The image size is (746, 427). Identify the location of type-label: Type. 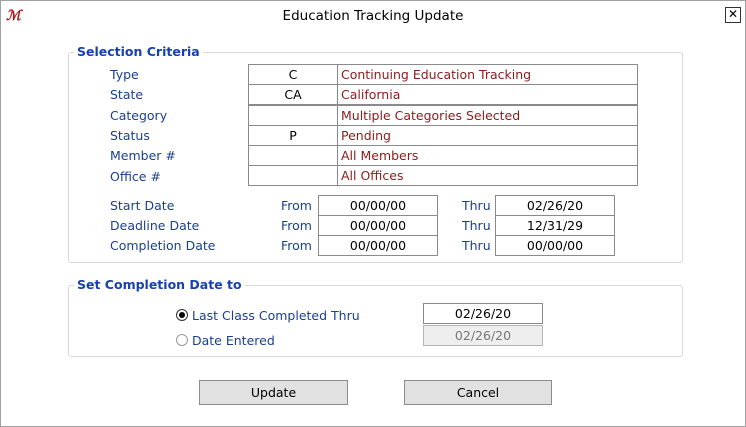
(124, 74).